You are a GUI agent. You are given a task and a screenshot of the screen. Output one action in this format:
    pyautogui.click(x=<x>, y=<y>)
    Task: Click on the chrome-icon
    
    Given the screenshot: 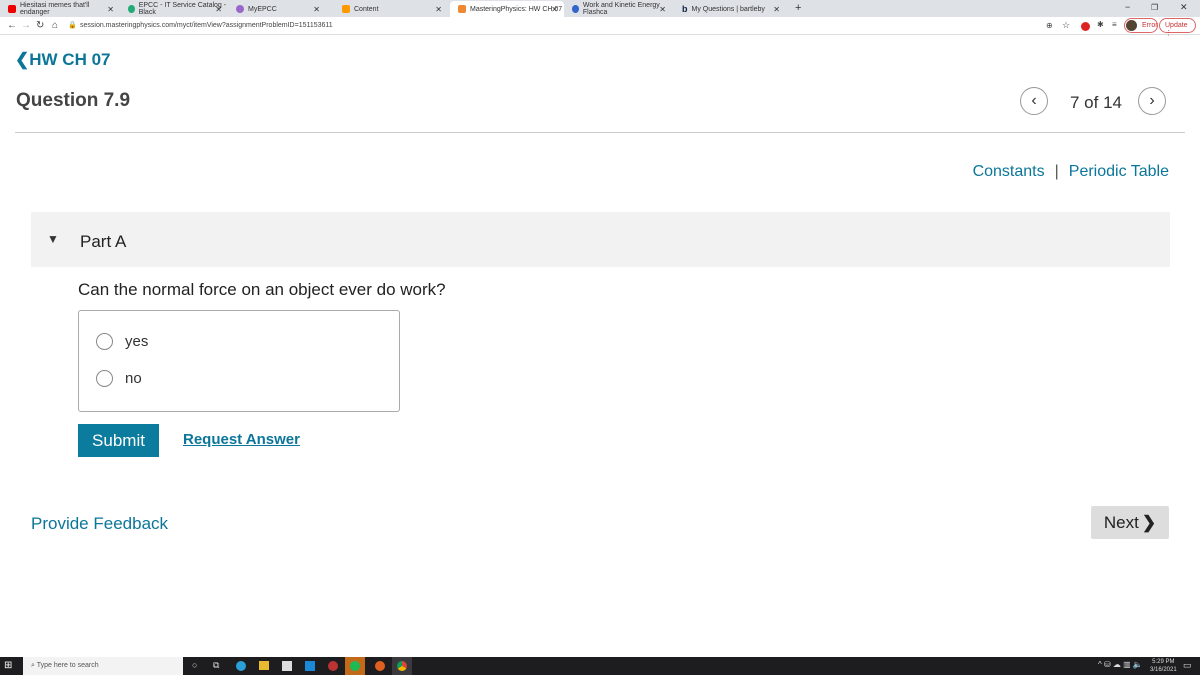 What is the action you would take?
    pyautogui.click(x=402, y=666)
    